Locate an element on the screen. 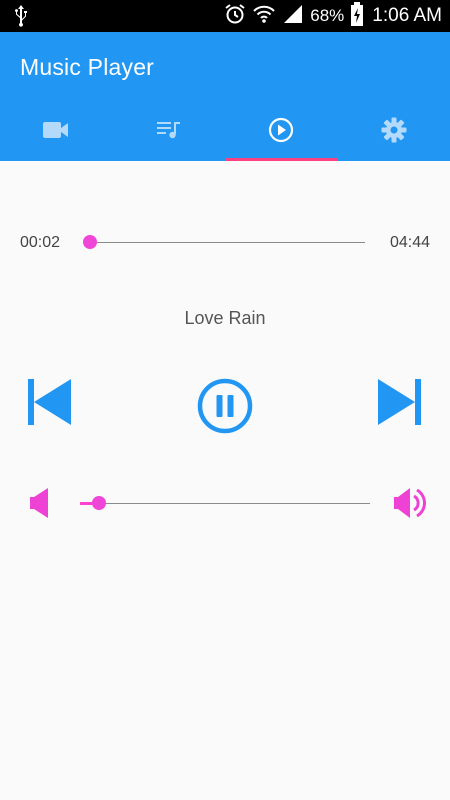 This screenshot has width=450, height=800. status-bar: 68% 1:06 AM is located at coordinates (225, 16).